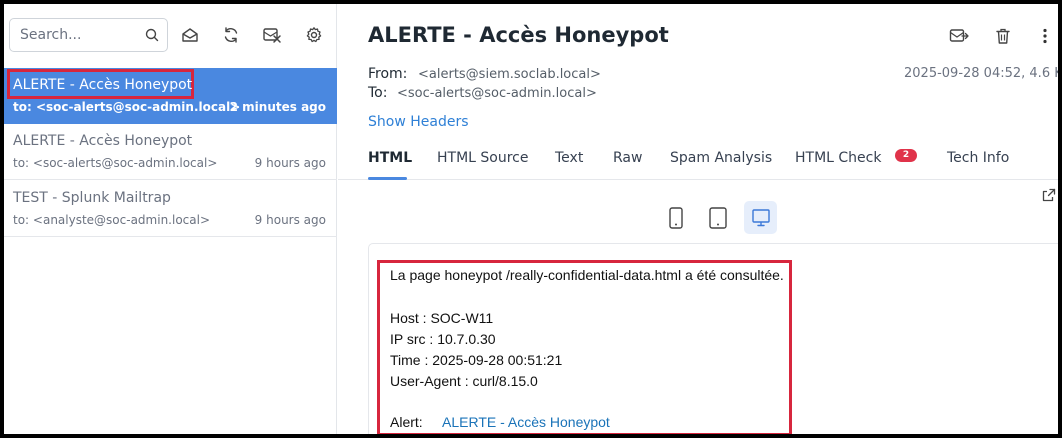 This screenshot has width=1062, height=438. Describe the element at coordinates (75, 35) in the screenshot. I see `search-input` at that location.